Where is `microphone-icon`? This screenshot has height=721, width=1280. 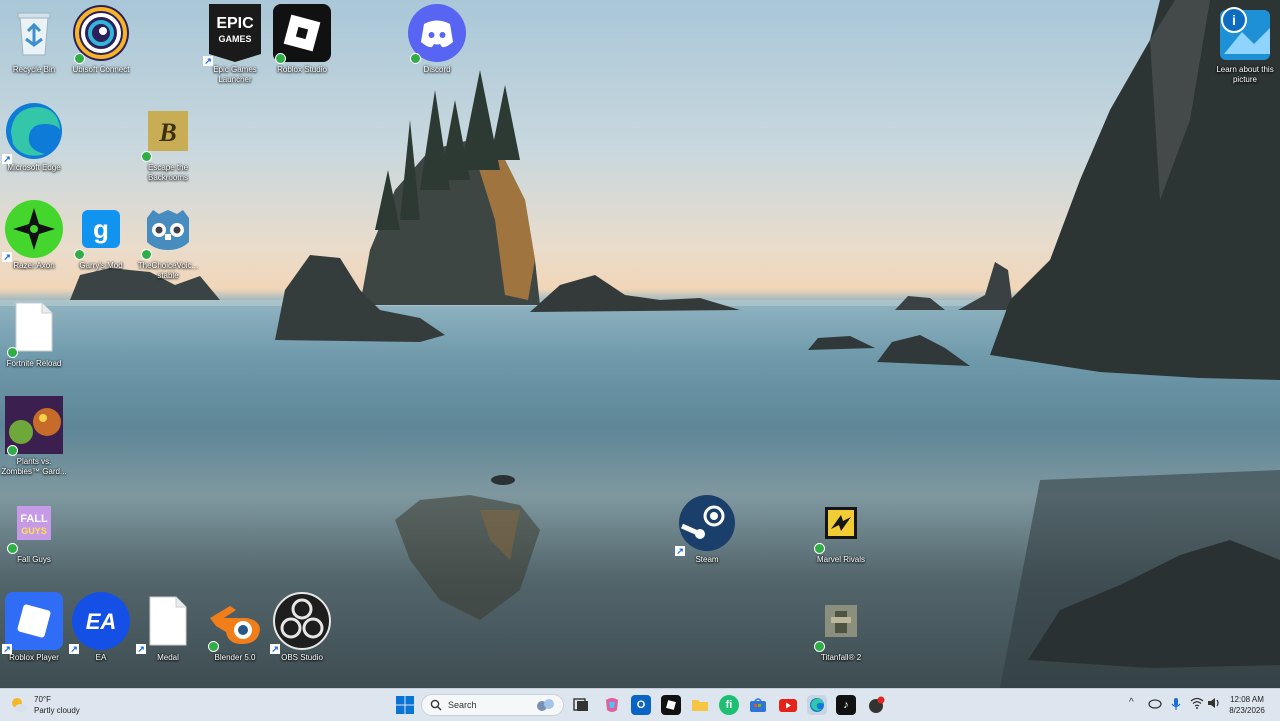
microphone-icon is located at coordinates (1176, 704).